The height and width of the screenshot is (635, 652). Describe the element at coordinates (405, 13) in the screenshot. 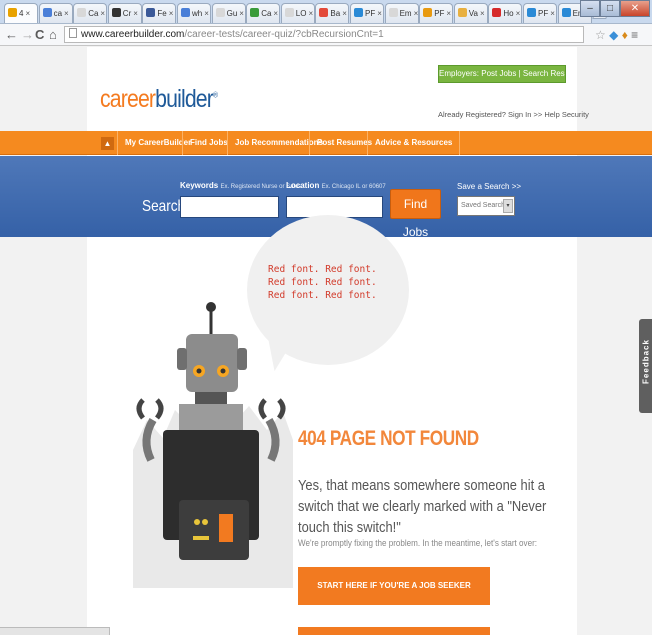

I see `tab-label: Em` at that location.